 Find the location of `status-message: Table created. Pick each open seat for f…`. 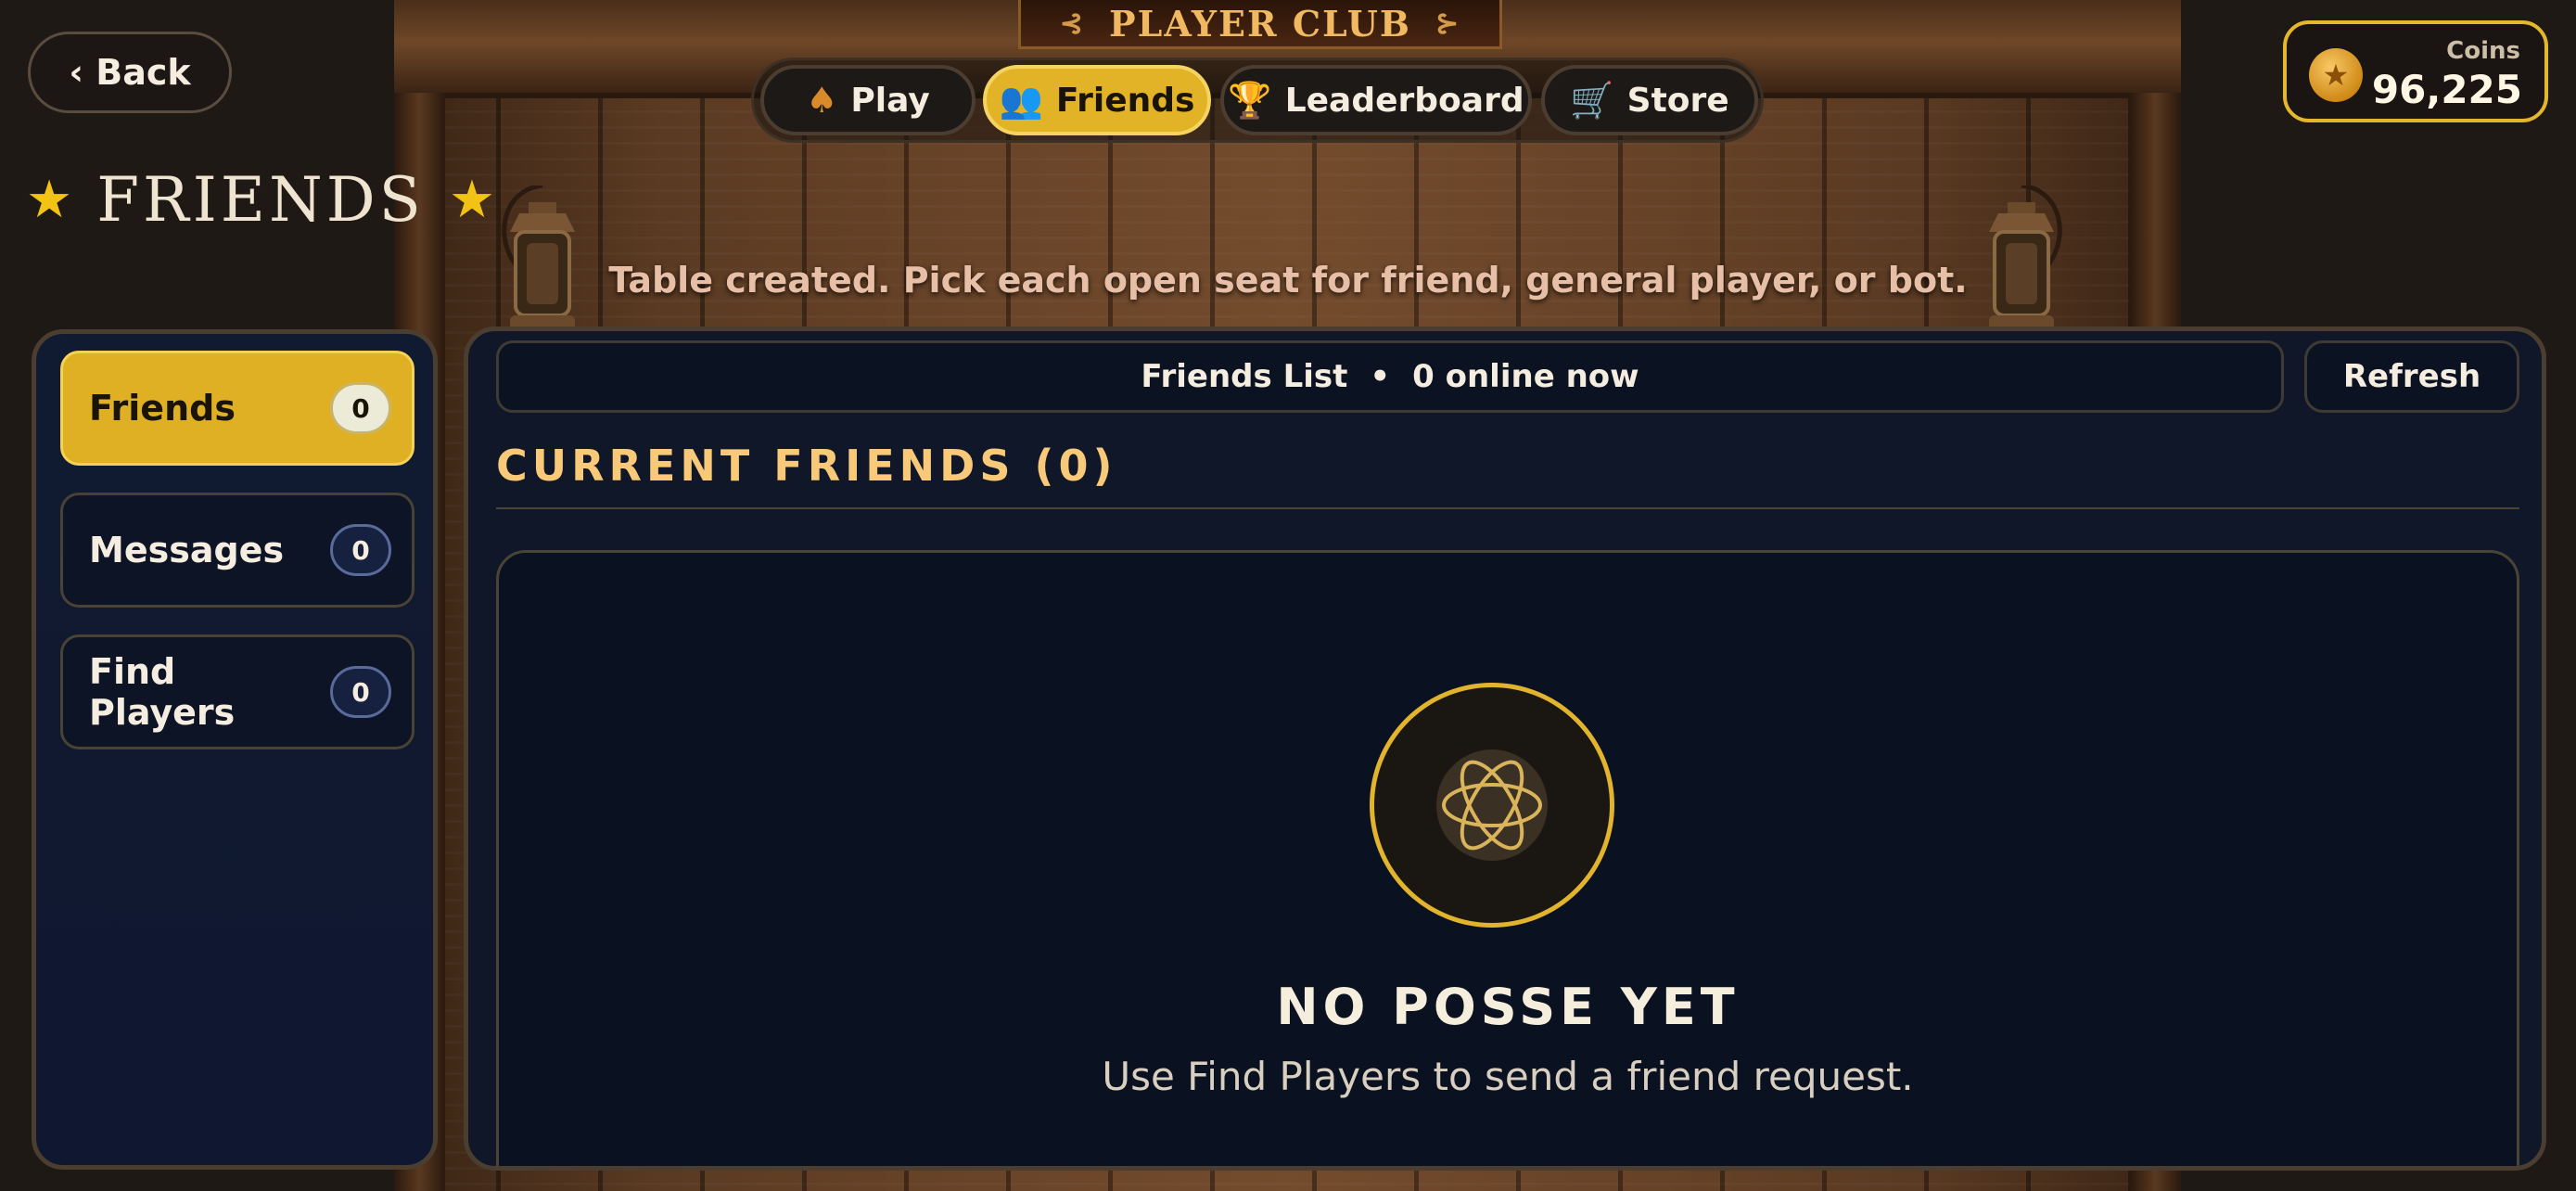

status-message: Table created. Pick each open seat for f… is located at coordinates (1288, 280).